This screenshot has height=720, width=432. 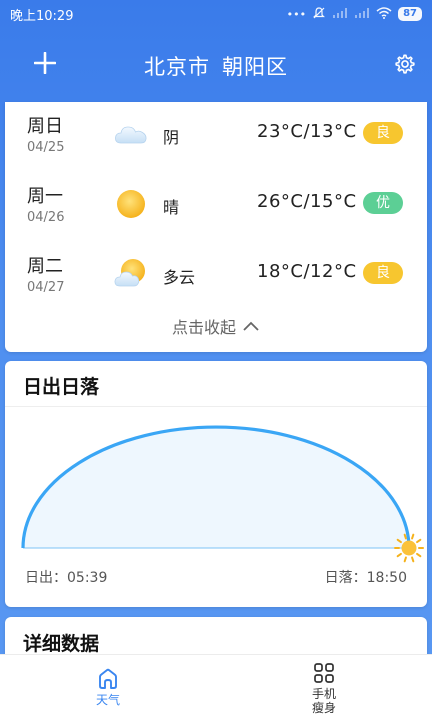 What do you see at coordinates (307, 131) in the screenshot?
I see `day-temperature: 23°C/13°C` at bounding box center [307, 131].